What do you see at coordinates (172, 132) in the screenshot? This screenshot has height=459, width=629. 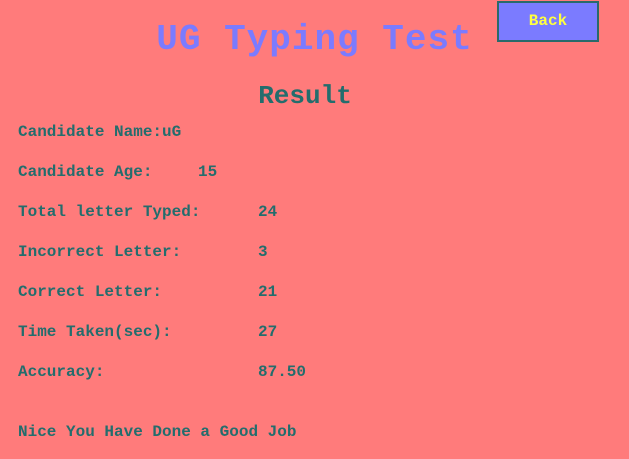 I see `candidate-name-value: uG` at bounding box center [172, 132].